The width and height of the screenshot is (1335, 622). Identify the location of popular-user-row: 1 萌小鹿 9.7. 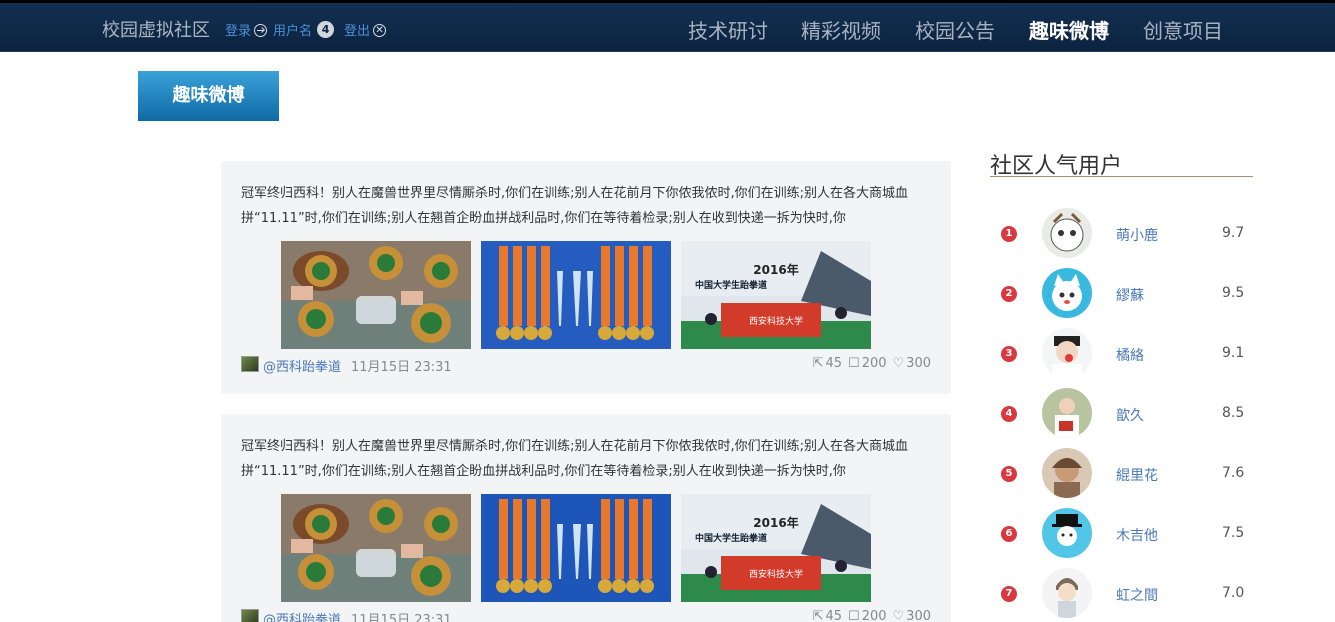
(1121, 240).